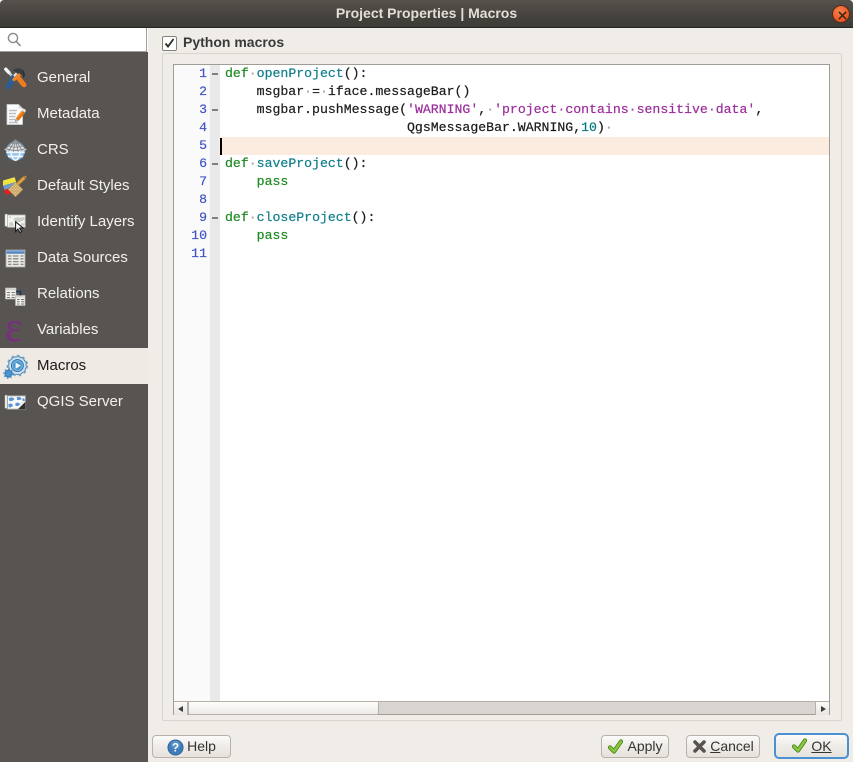 The width and height of the screenshot is (853, 762). I want to click on svg-text: ε, so click(14, 330).